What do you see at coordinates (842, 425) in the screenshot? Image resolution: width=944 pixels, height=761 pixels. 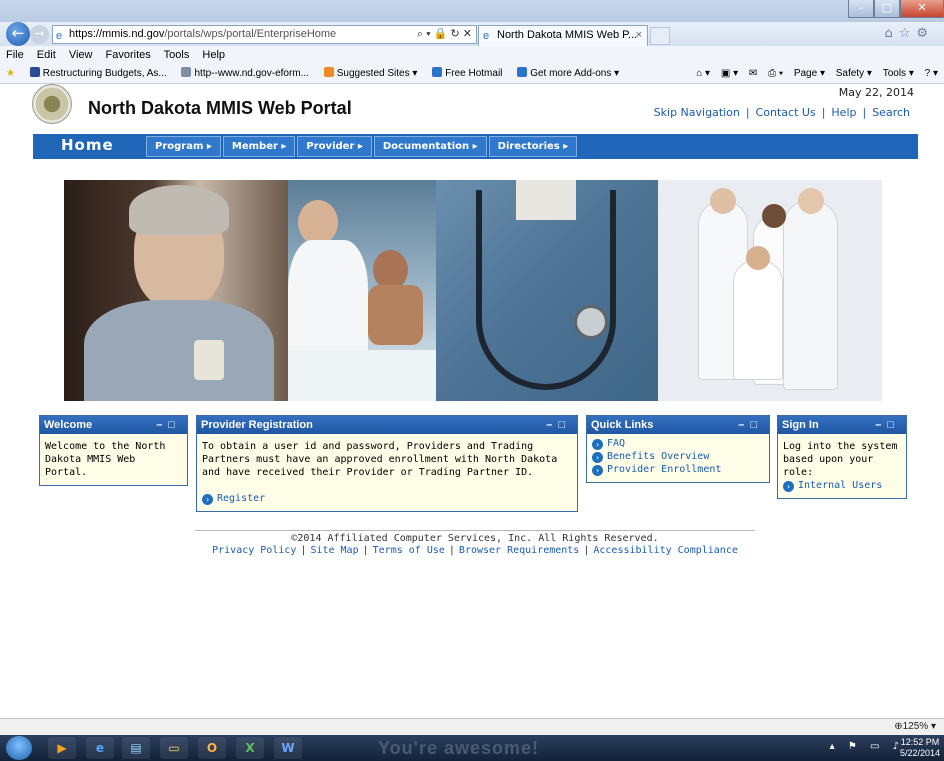 I see `sign-in-header: Sign In –□` at bounding box center [842, 425].